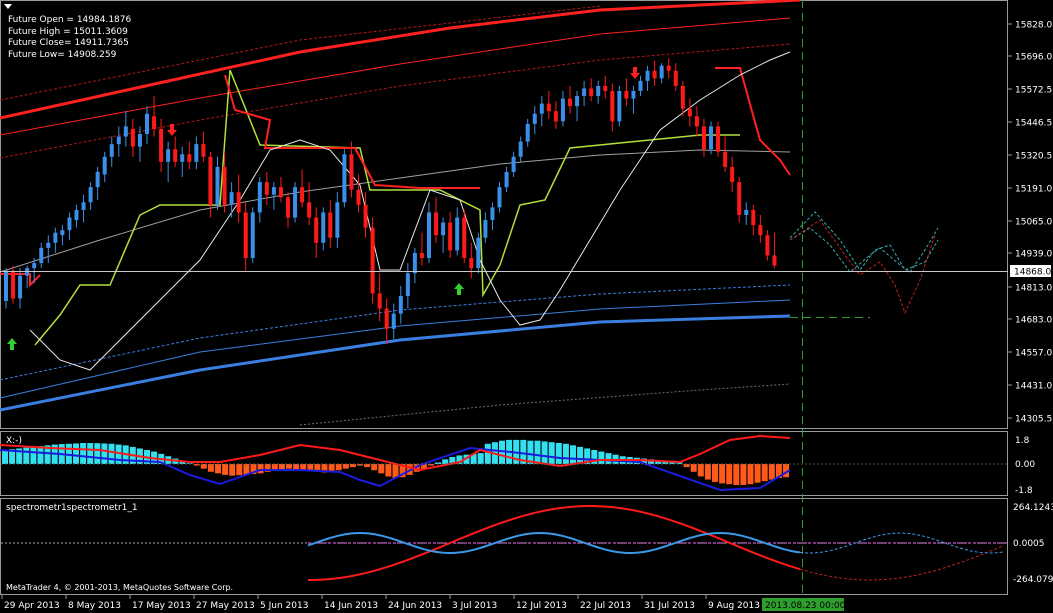 The height and width of the screenshot is (613, 1053). Describe the element at coordinates (12, 344) in the screenshot. I see `arrow-shape` at that location.